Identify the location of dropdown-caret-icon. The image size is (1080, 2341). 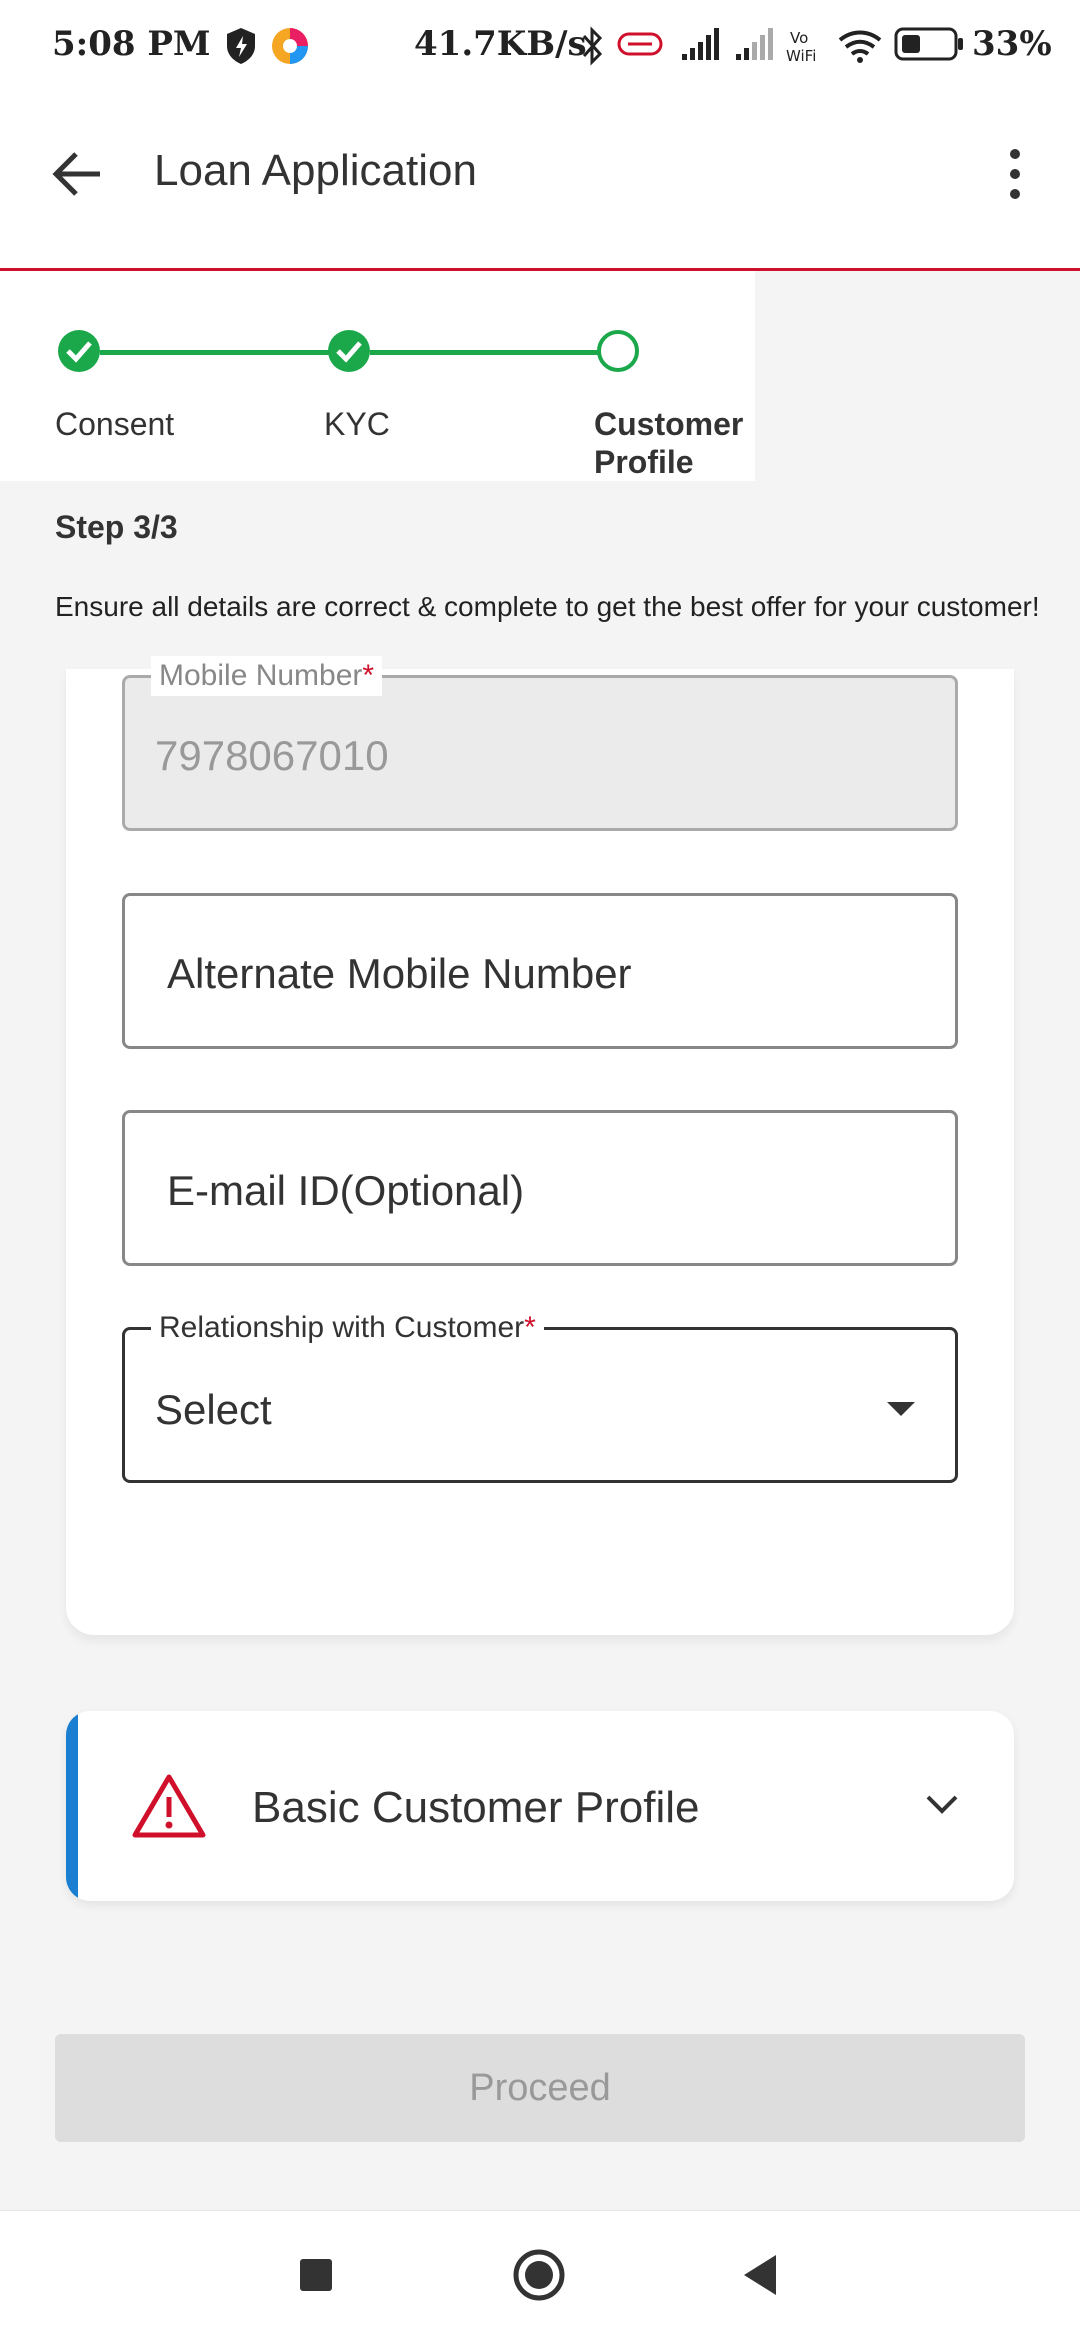
(901, 1409).